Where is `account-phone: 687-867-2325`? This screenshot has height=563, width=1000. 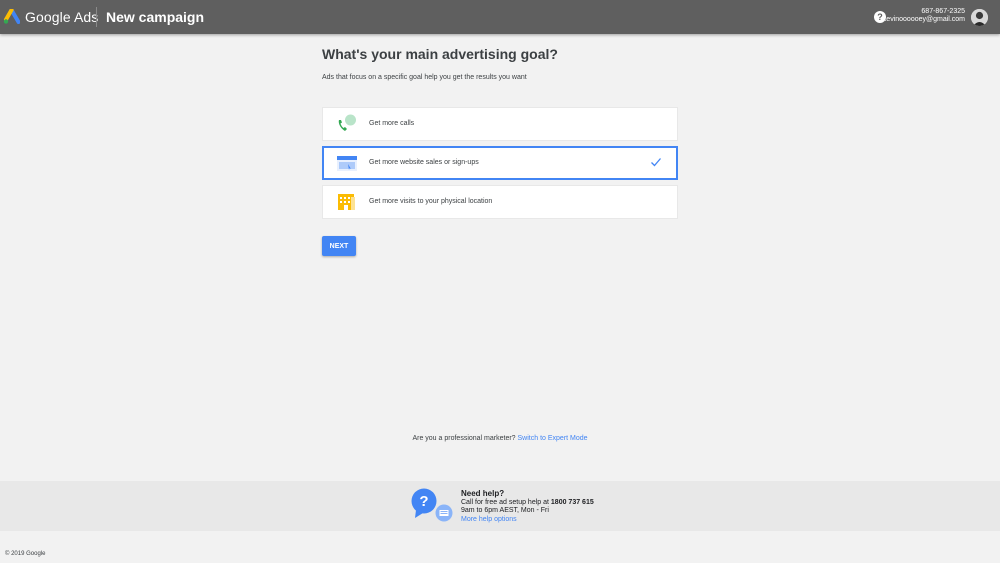 account-phone: 687-867-2325 is located at coordinates (943, 11).